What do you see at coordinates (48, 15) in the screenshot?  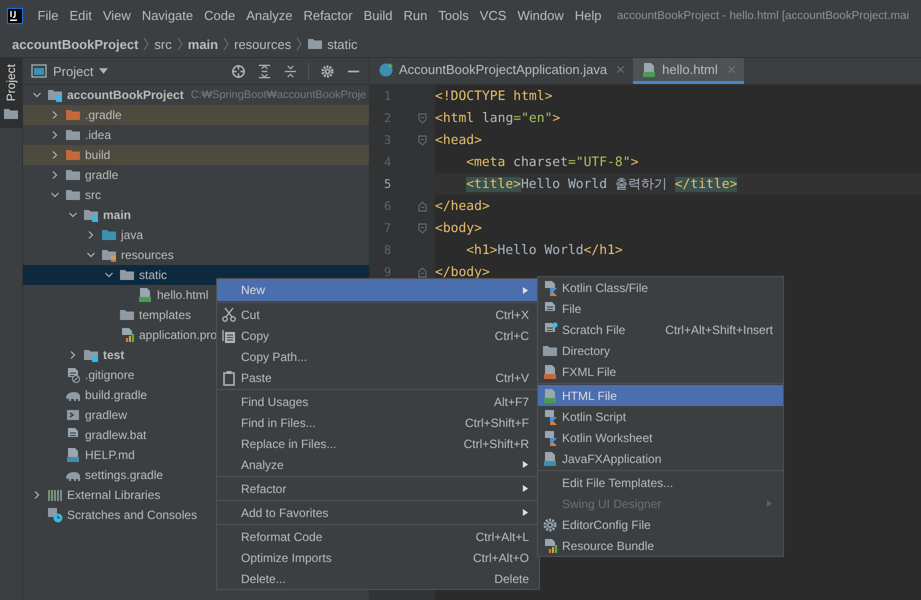 I see `menu-bar-item: File` at bounding box center [48, 15].